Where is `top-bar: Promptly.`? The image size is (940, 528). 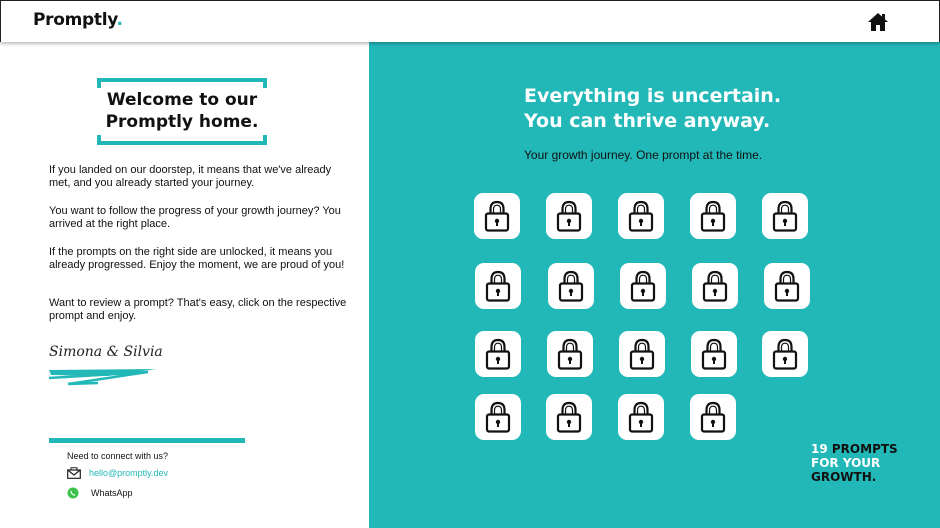 top-bar: Promptly. is located at coordinates (470, 21).